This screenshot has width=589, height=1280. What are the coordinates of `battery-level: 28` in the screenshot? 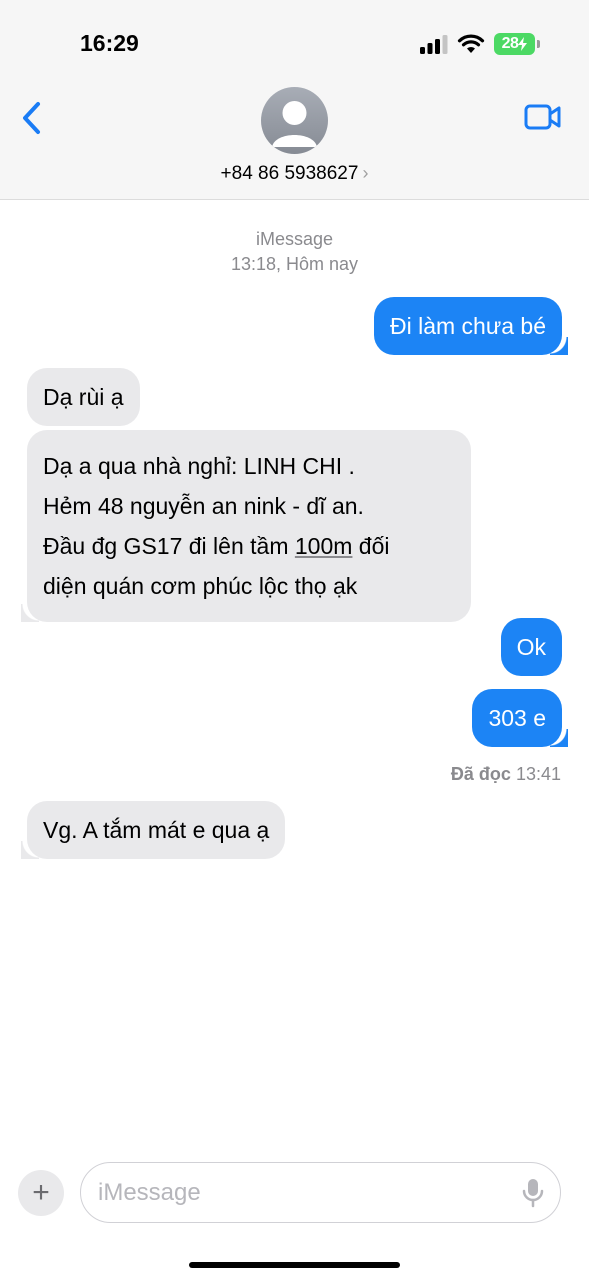 It's located at (510, 43).